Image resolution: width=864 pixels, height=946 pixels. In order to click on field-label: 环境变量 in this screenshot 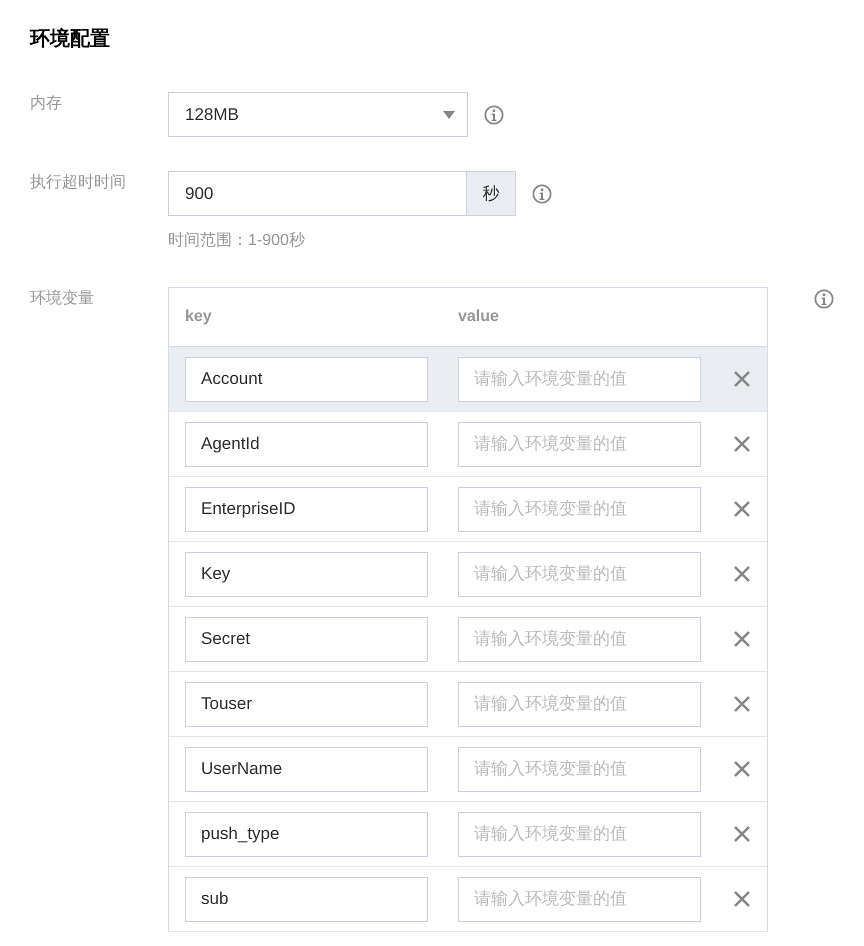, I will do `click(62, 298)`.